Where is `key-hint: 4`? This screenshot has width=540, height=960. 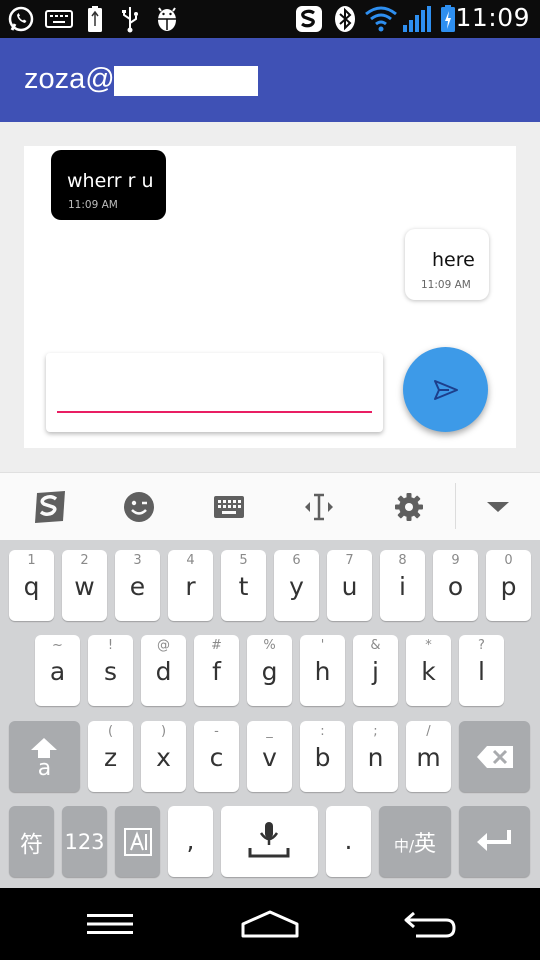 key-hint: 4 is located at coordinates (190, 560).